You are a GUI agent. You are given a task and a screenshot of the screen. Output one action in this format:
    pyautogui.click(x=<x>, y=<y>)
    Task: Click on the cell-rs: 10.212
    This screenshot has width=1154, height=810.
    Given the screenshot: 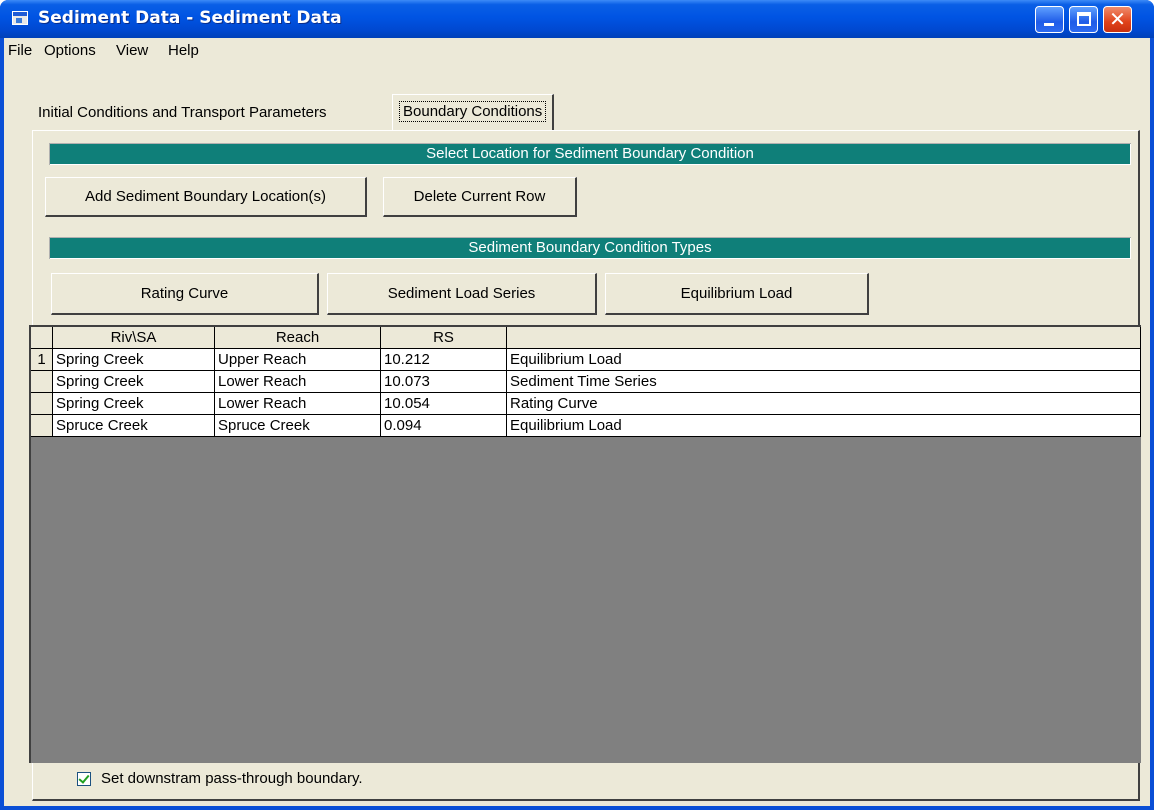 What is the action you would take?
    pyautogui.click(x=444, y=360)
    